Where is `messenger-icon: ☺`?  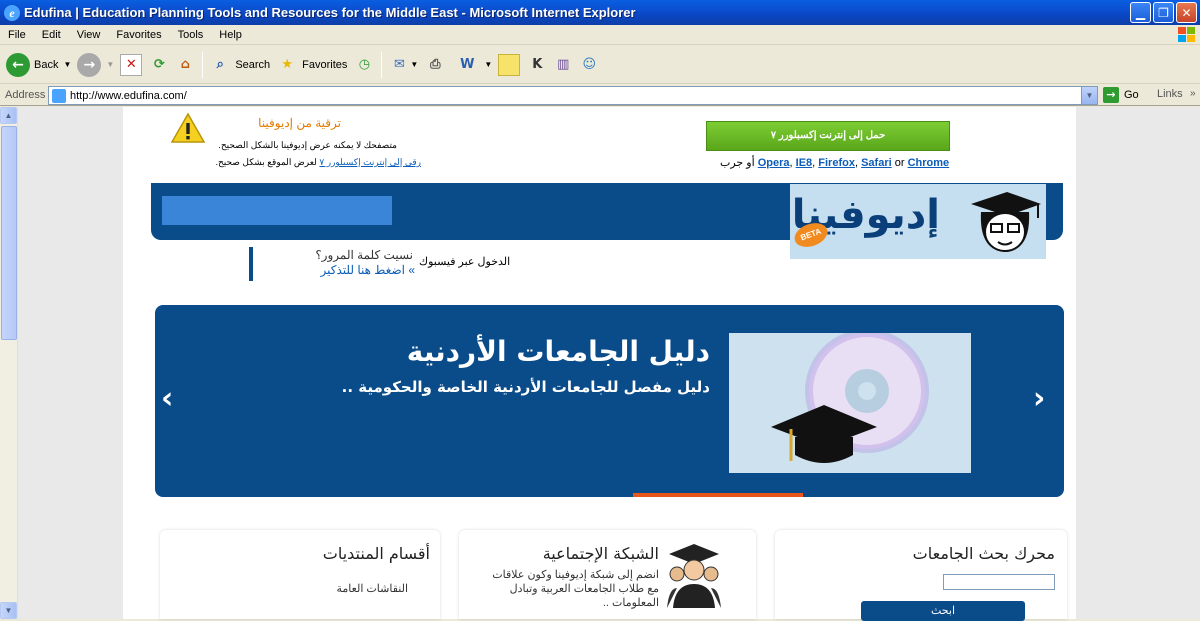
messenger-icon: ☺ is located at coordinates (589, 65).